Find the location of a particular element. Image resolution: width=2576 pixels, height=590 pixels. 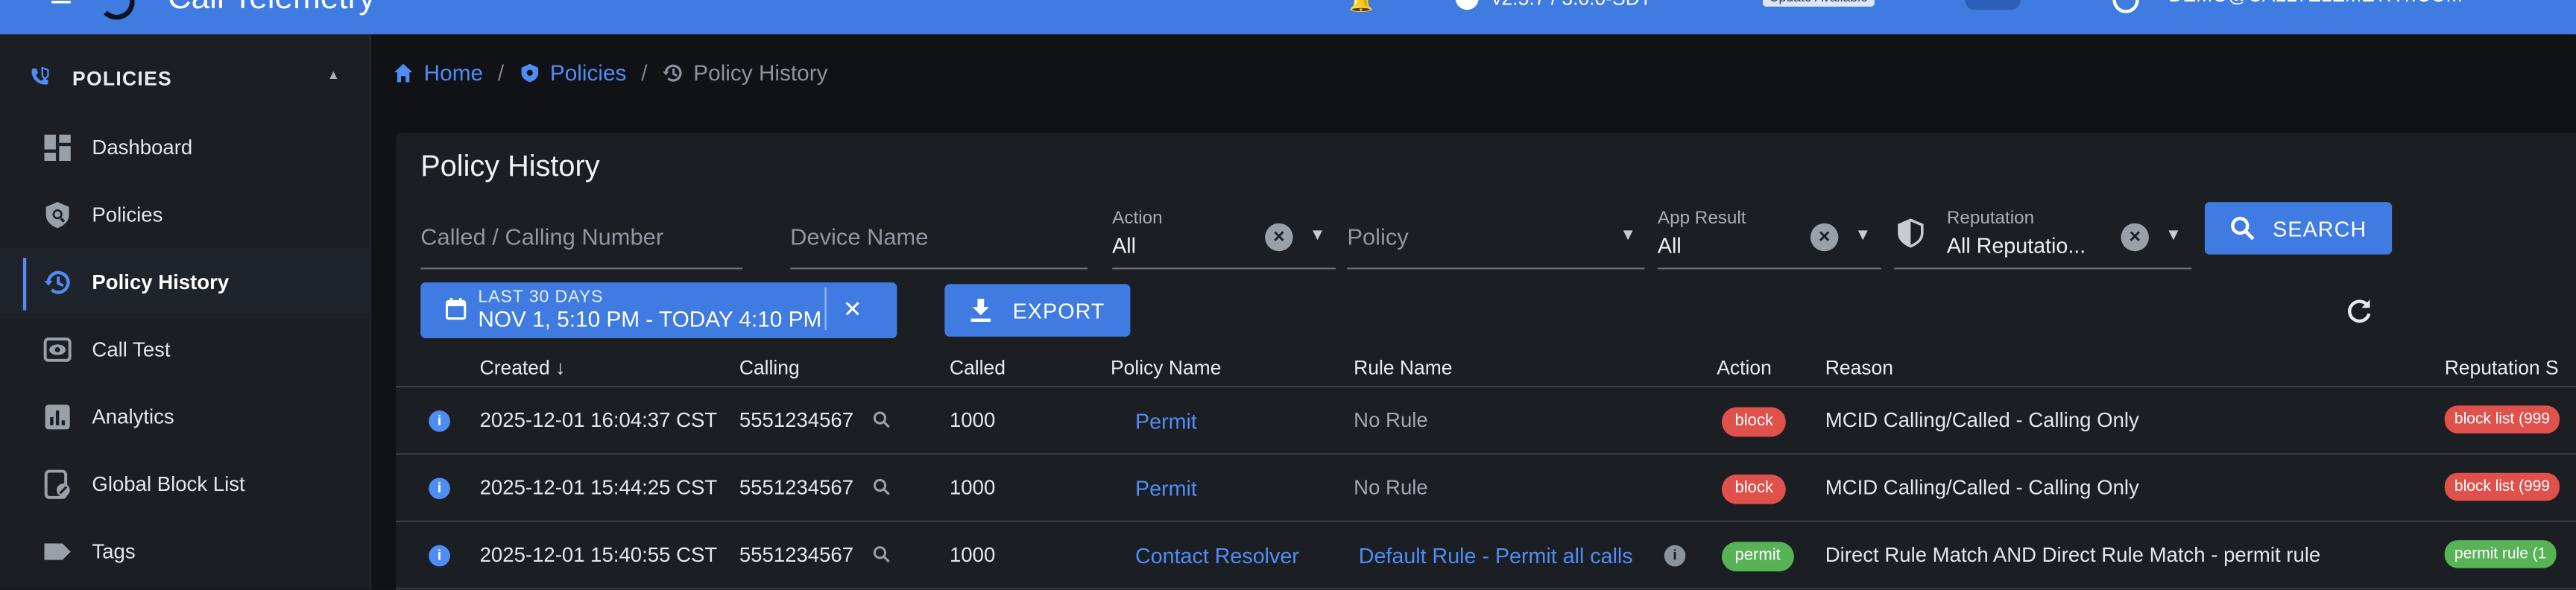

search-button-label: SEARCH is located at coordinates (2320, 228).